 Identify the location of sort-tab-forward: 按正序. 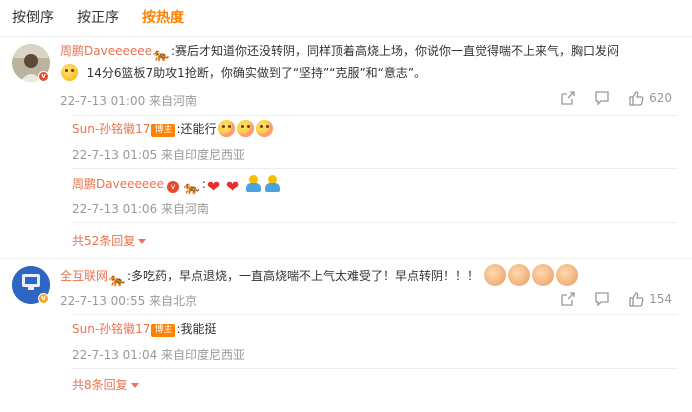
(98, 17).